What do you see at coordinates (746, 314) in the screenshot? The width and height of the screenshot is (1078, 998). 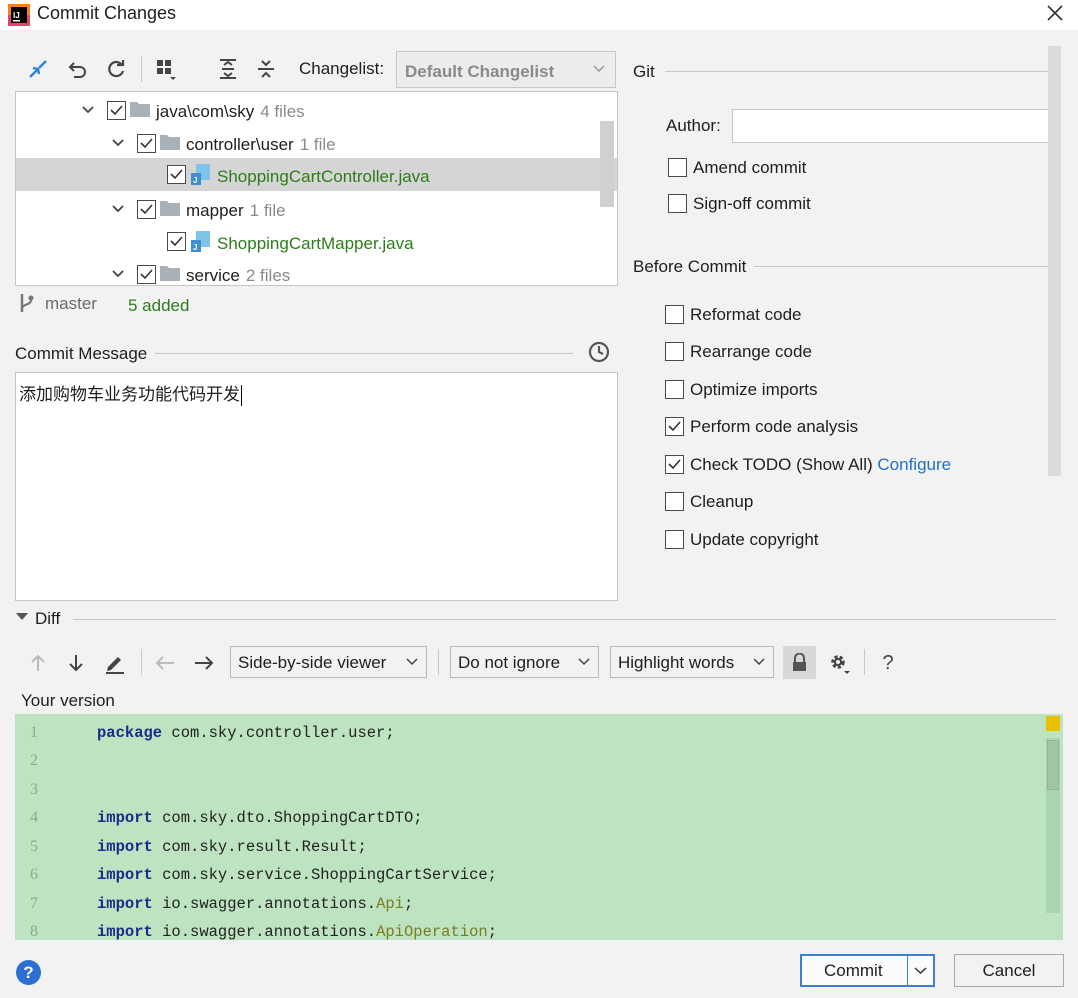 I see `option-label: Reformat code` at bounding box center [746, 314].